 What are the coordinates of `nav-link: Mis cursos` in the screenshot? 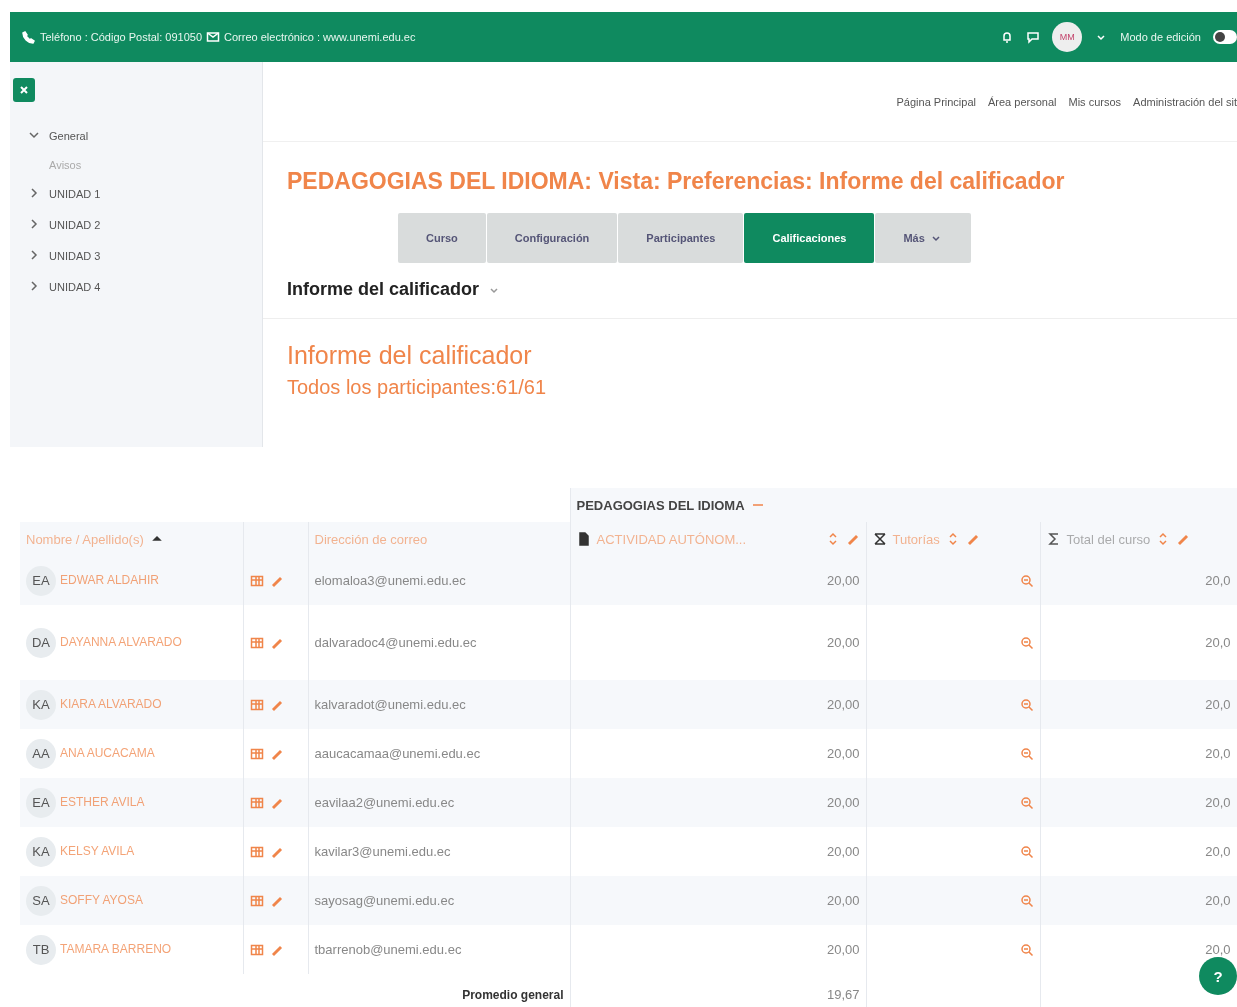 It's located at (1095, 101).